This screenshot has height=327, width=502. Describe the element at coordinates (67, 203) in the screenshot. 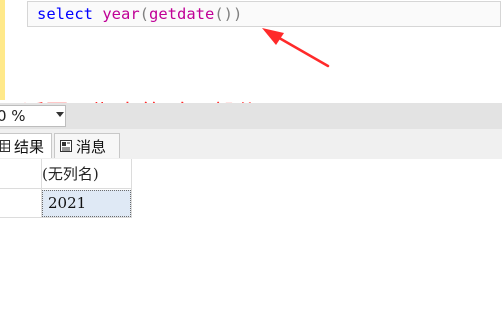

I see `table-cell-value: 2021` at that location.